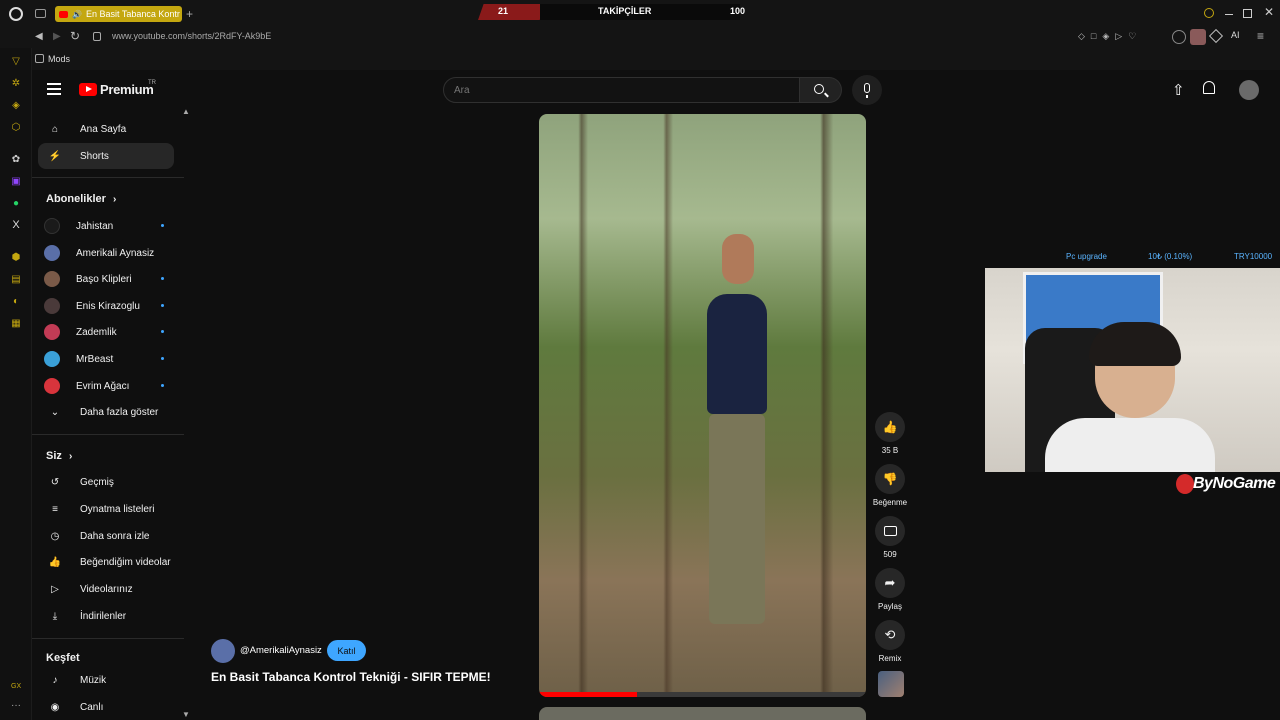  I want to click on minimize-icon, so click(1229, 14).